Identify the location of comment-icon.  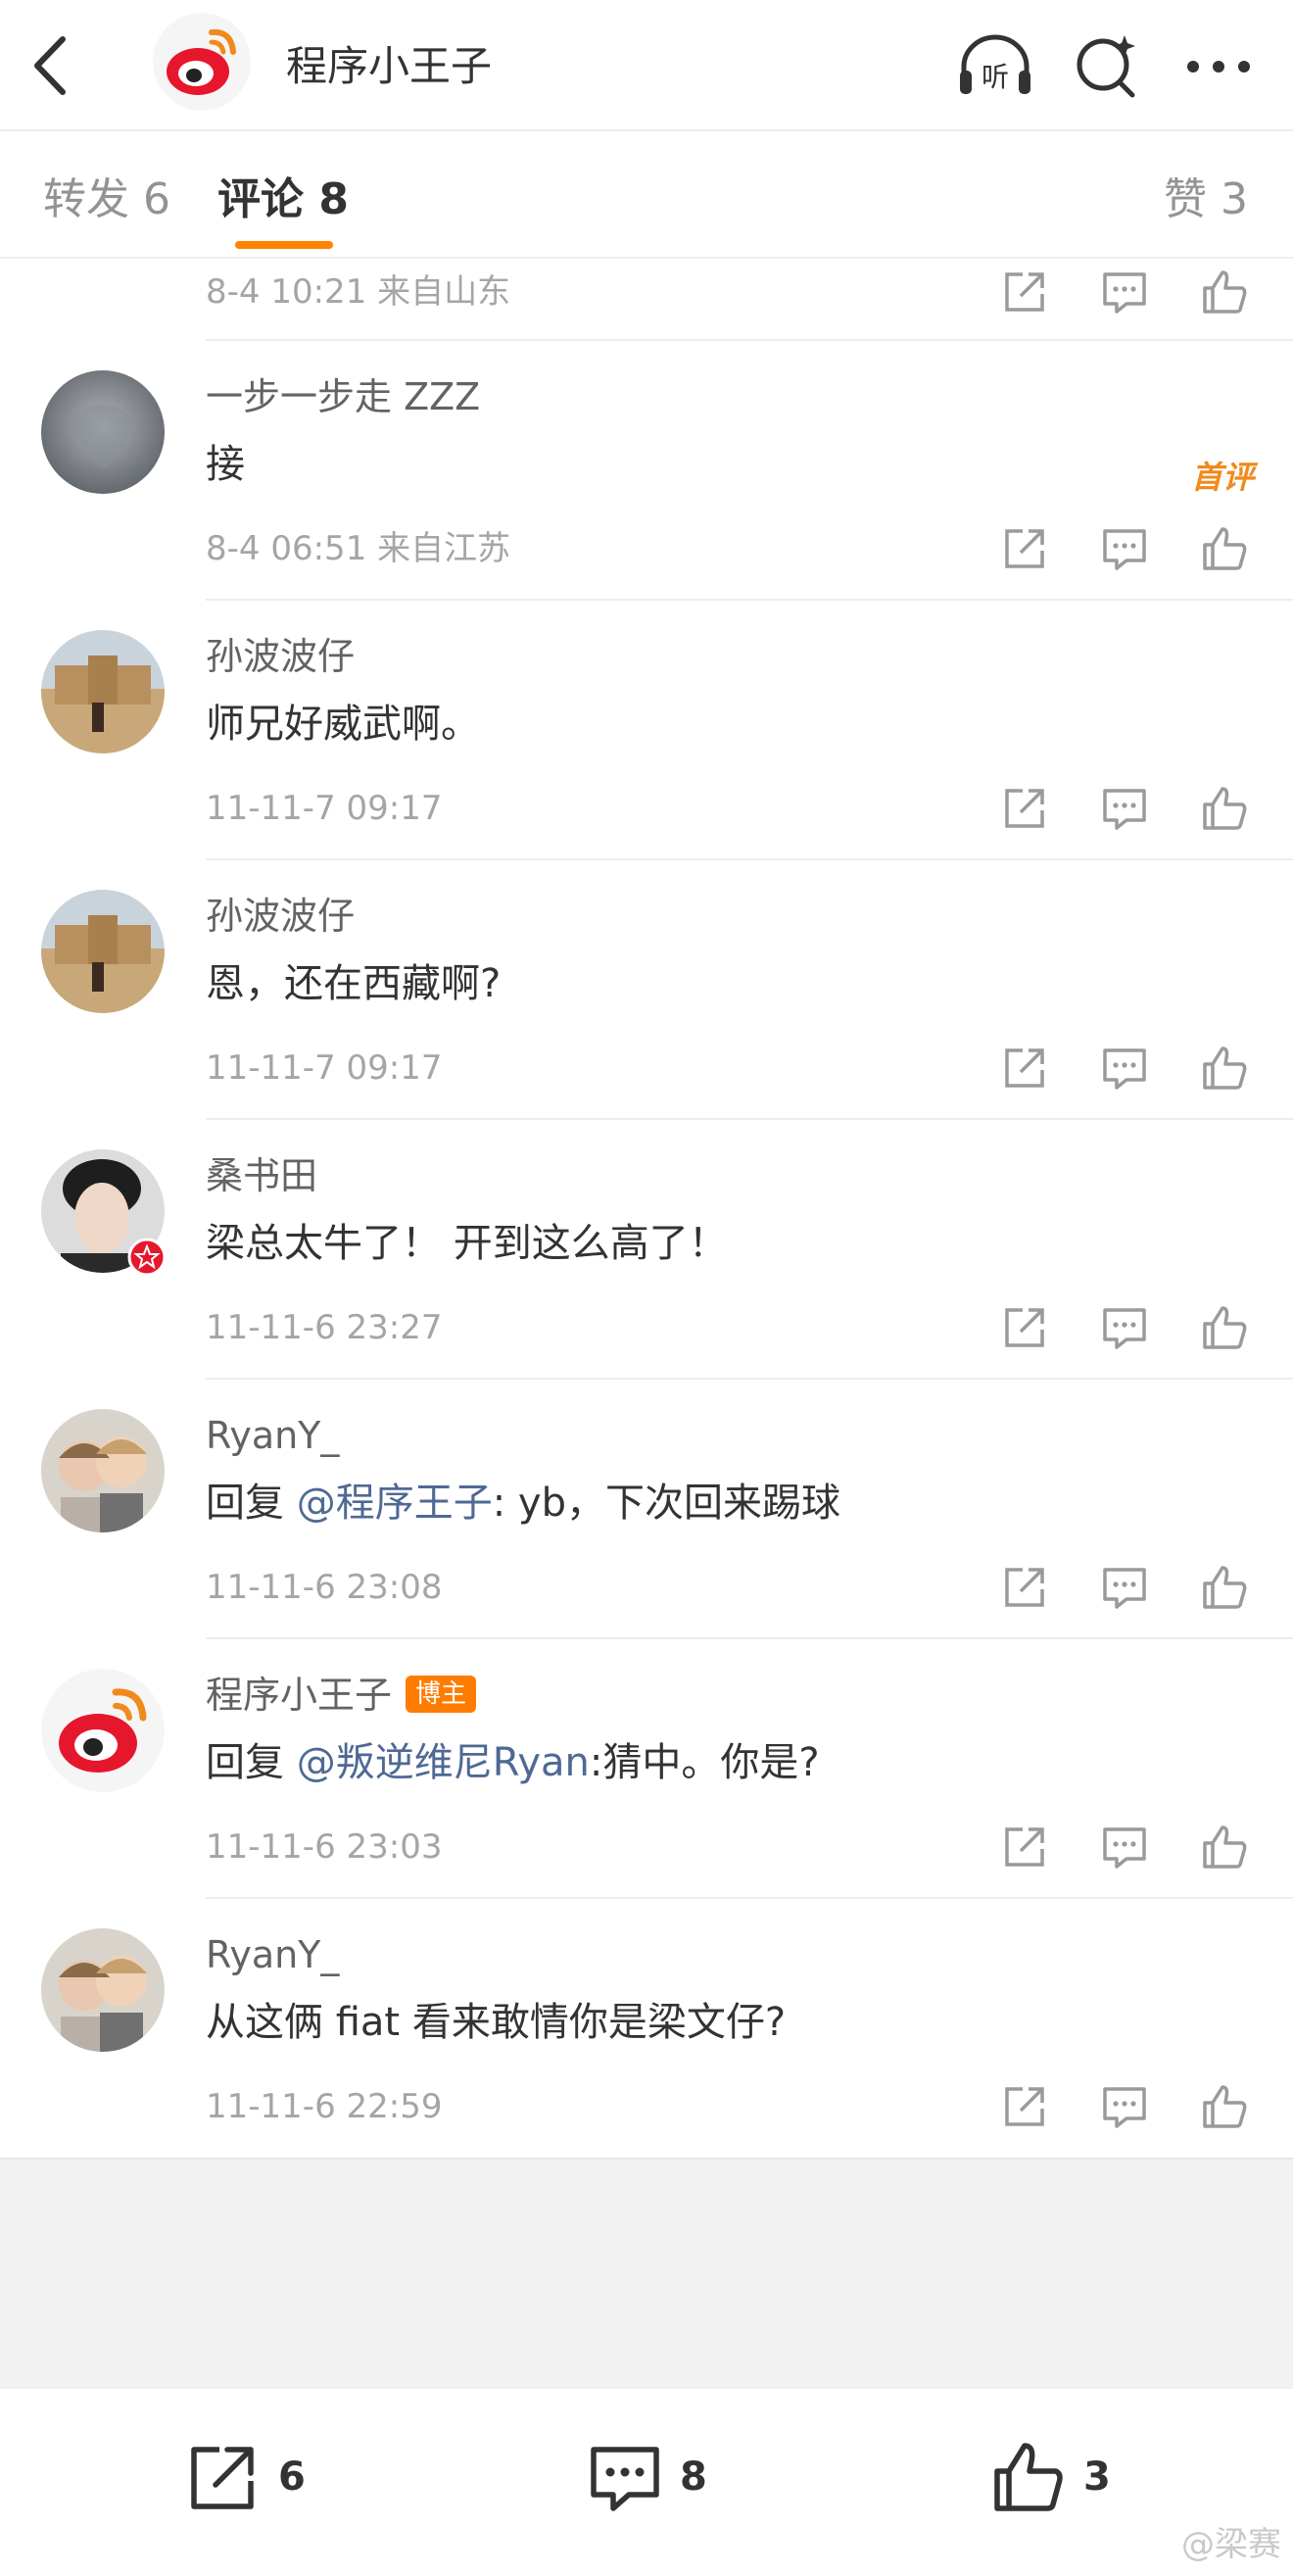
(625, 2479).